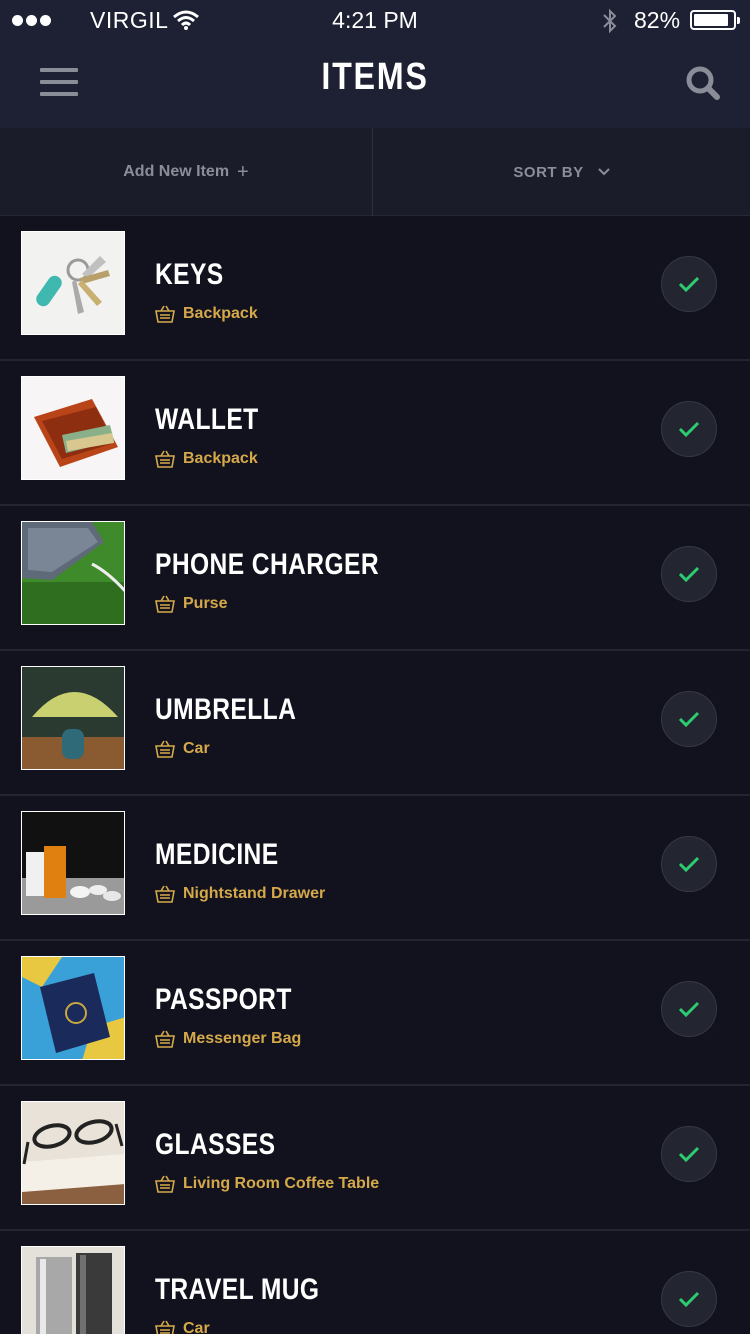  Describe the element at coordinates (73, 863) in the screenshot. I see `medicine-thumbnail` at that location.